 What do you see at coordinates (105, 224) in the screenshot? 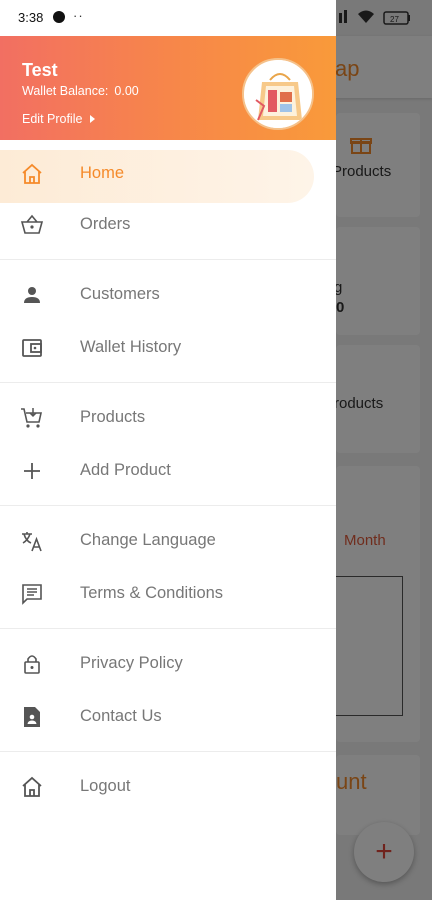
I see `menu-item-label: Orders` at bounding box center [105, 224].